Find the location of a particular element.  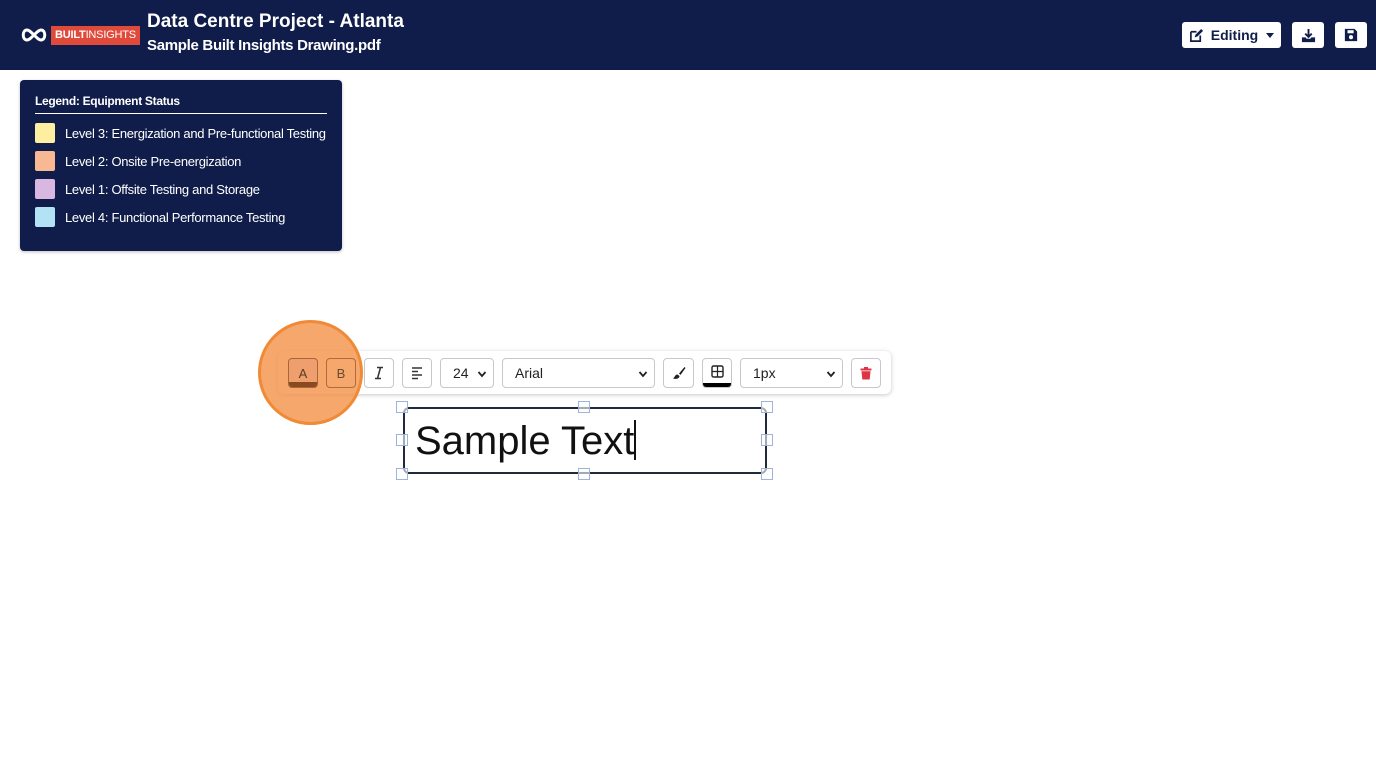

logo-wordmark: BUILTINSIGHTS is located at coordinates (95, 35).